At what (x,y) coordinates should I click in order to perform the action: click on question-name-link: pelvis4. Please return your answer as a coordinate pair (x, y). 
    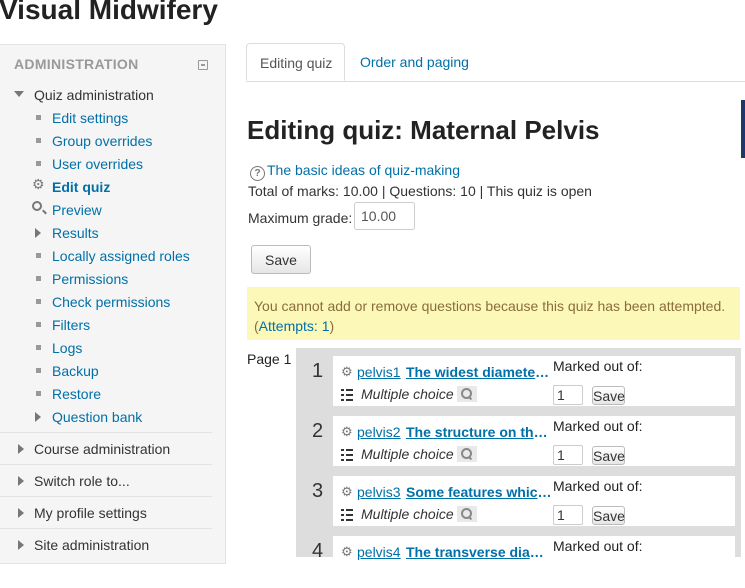
    Looking at the image, I should click on (379, 552).